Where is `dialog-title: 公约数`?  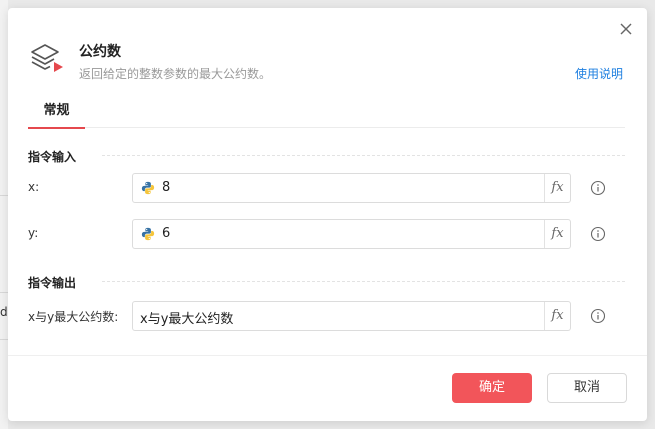
dialog-title: 公约数 is located at coordinates (100, 52).